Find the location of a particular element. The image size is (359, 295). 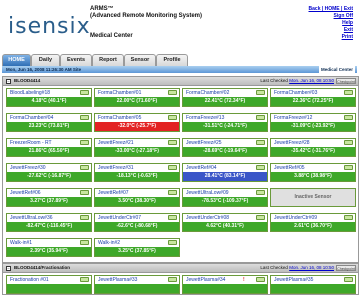

sensor-name: FreezerRoom - RT is located at coordinates (49, 143).